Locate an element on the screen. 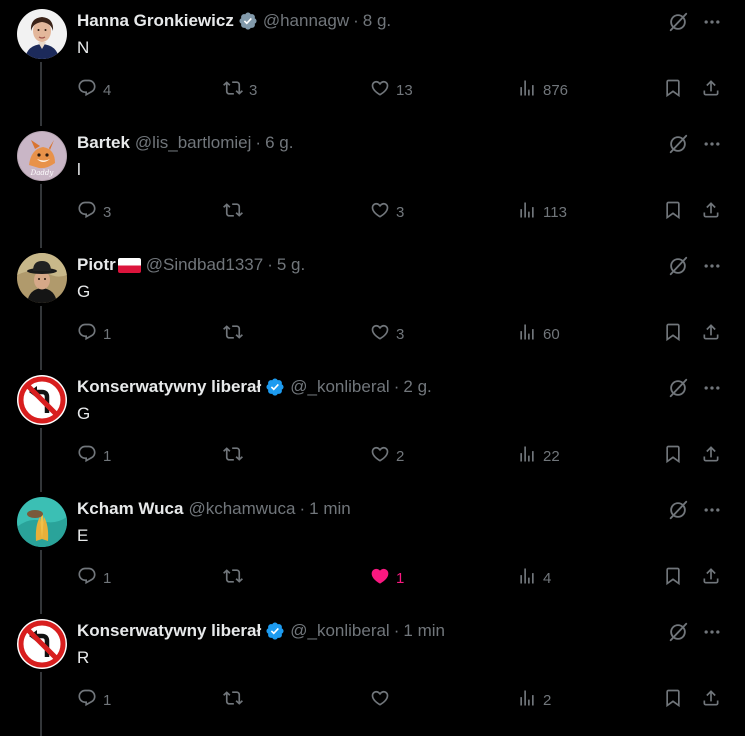 The height and width of the screenshot is (736, 745). like-count: 13 is located at coordinates (404, 90).